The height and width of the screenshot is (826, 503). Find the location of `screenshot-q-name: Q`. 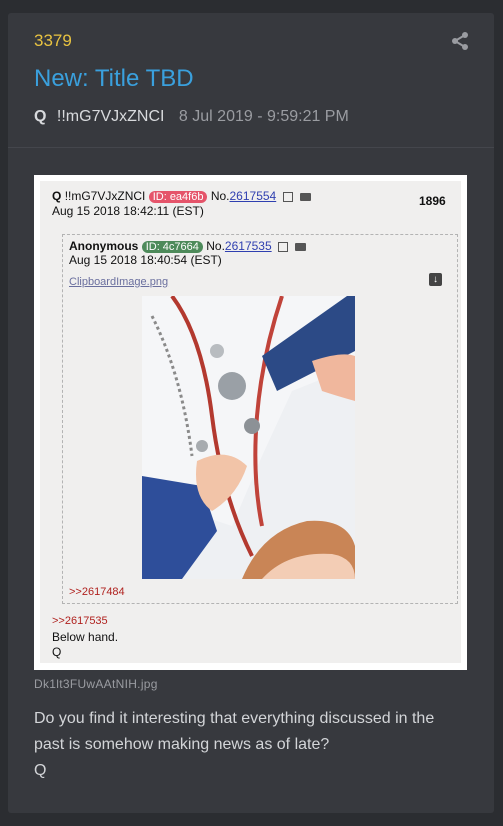

screenshot-q-name: Q is located at coordinates (57, 196).